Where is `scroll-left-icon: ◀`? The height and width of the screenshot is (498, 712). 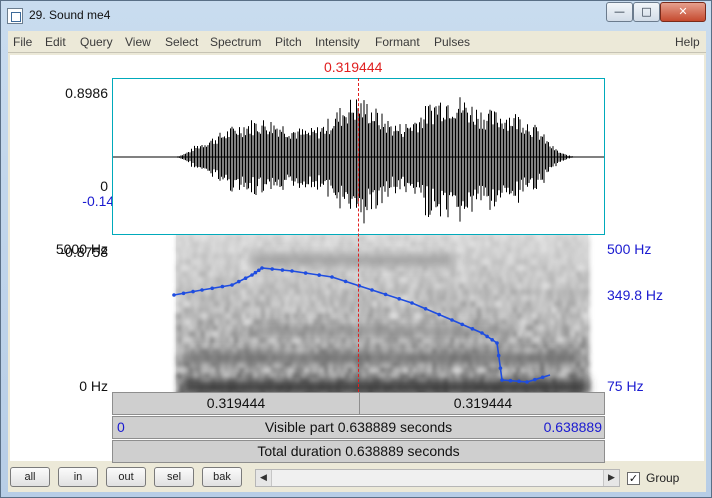 scroll-left-icon: ◀ is located at coordinates (264, 478).